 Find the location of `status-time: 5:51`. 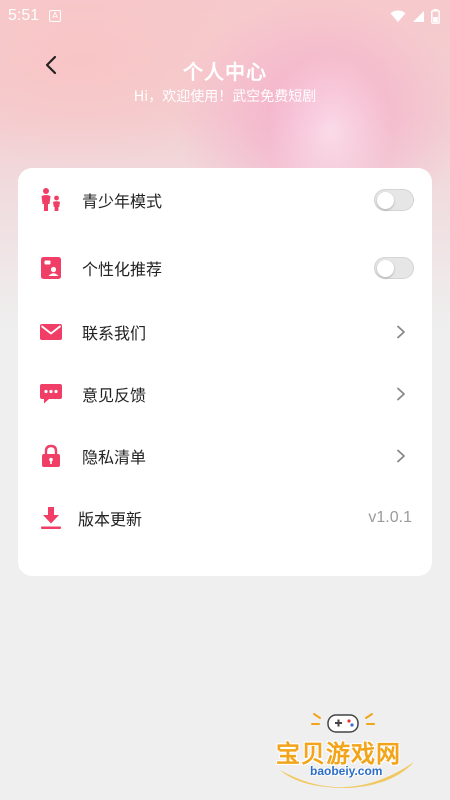

status-time: 5:51 is located at coordinates (24, 15).